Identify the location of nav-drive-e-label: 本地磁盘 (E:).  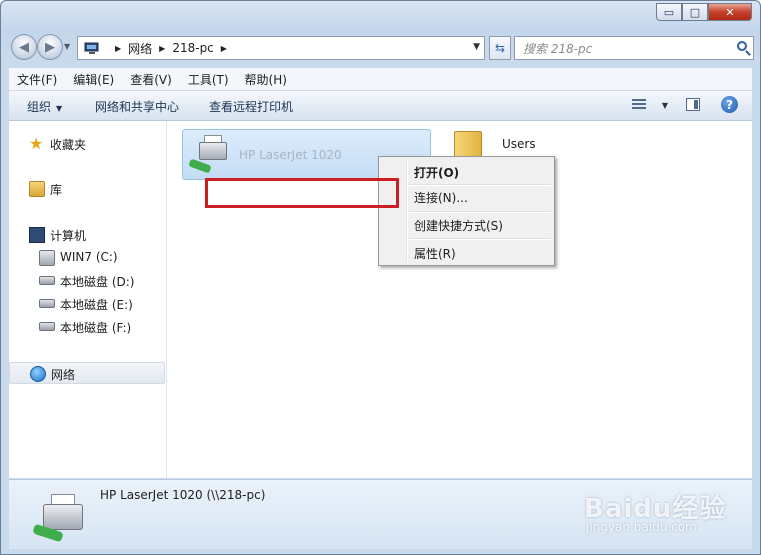
(96, 305).